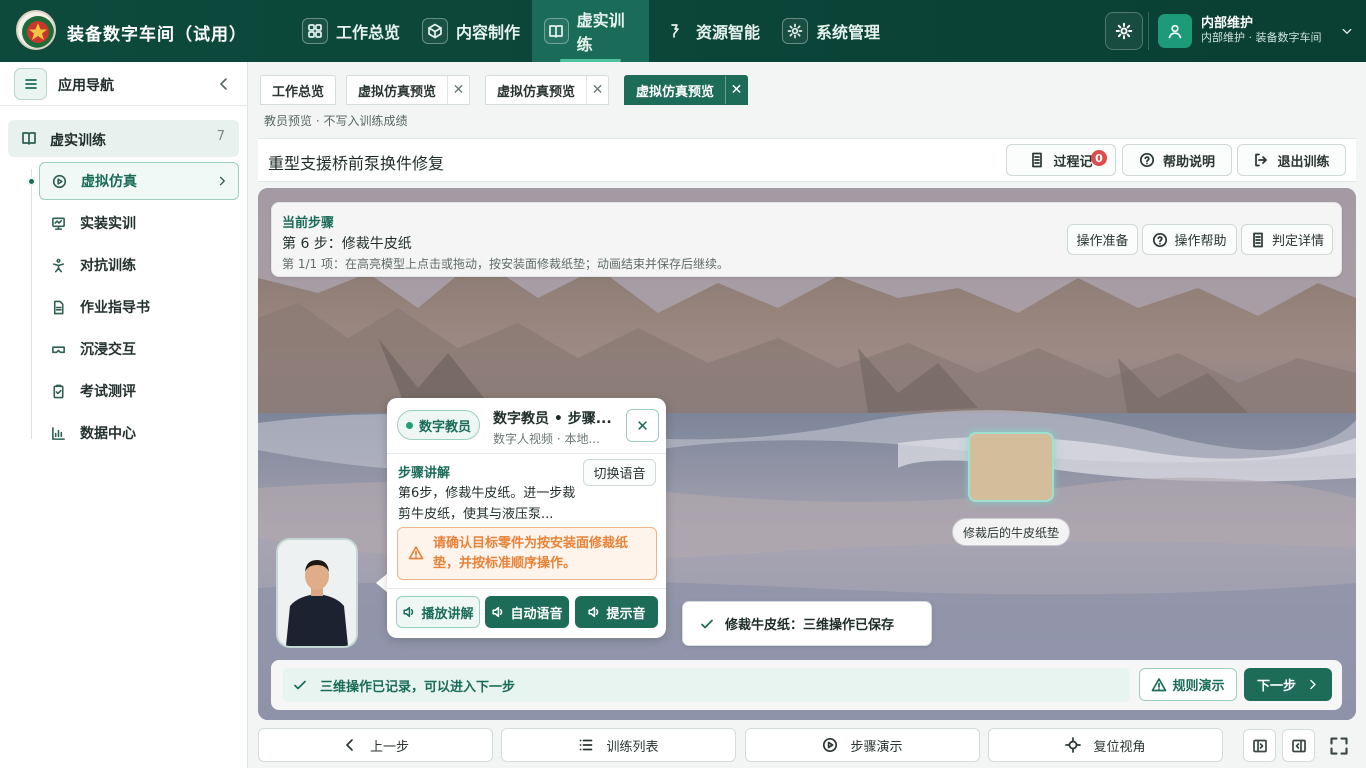 The height and width of the screenshot is (768, 1366). Describe the element at coordinates (109, 182) in the screenshot. I see `sidebar-item-label: 虚拟仿真` at that location.